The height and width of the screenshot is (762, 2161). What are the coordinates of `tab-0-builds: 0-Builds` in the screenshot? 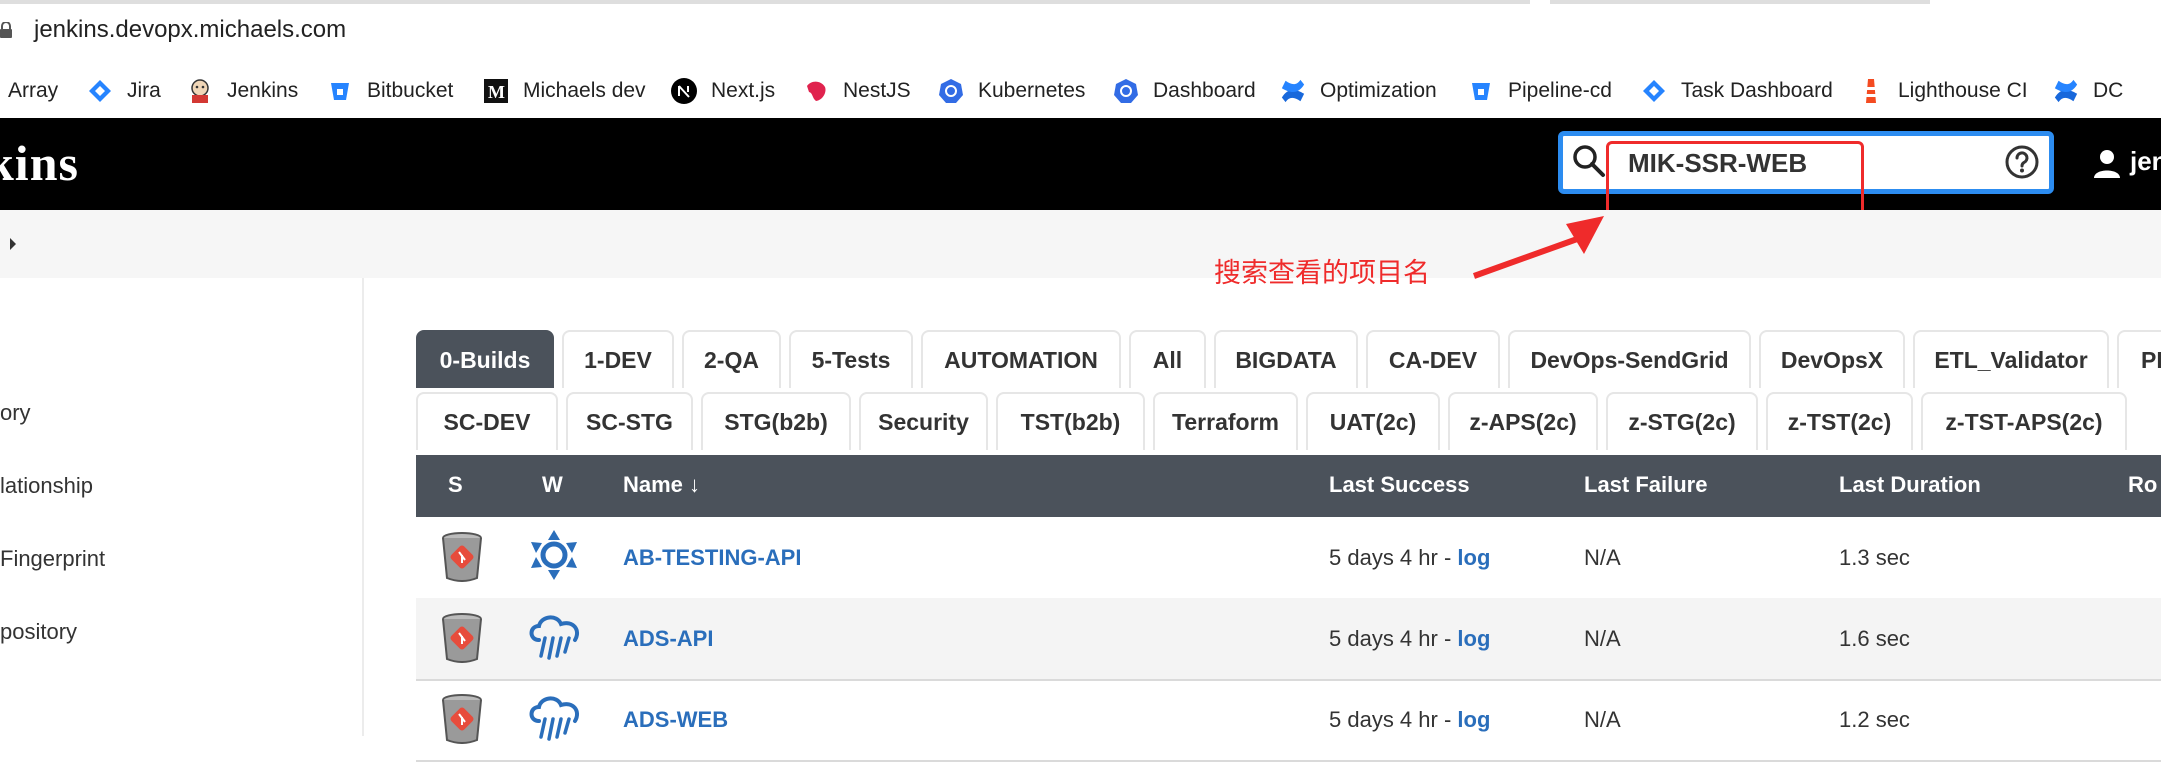 It's located at (485, 359).